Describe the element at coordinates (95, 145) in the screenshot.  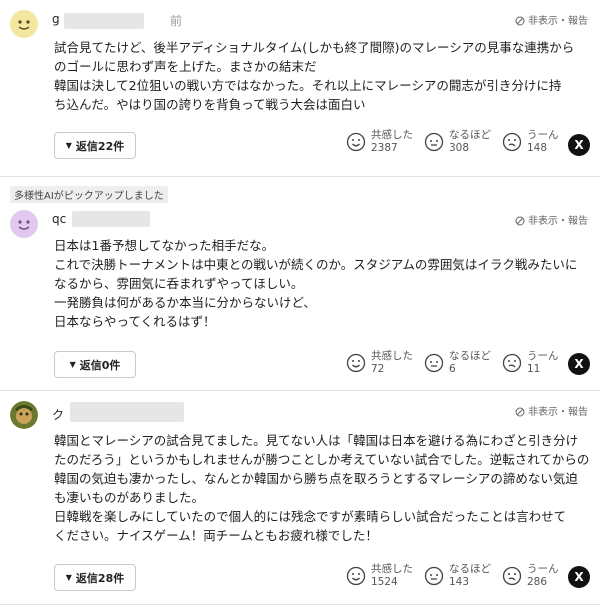
I see `reply-toggle-button: ▼ 返信22件` at that location.